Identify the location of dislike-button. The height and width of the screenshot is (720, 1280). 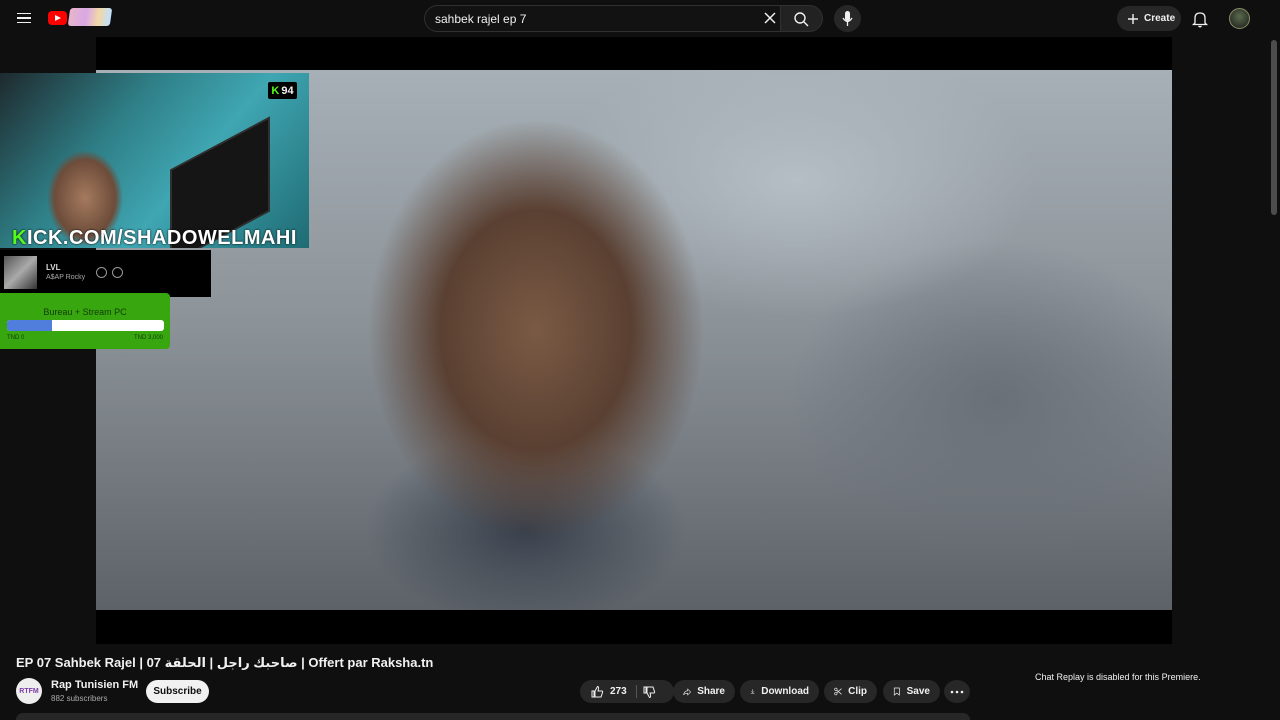
(649, 692).